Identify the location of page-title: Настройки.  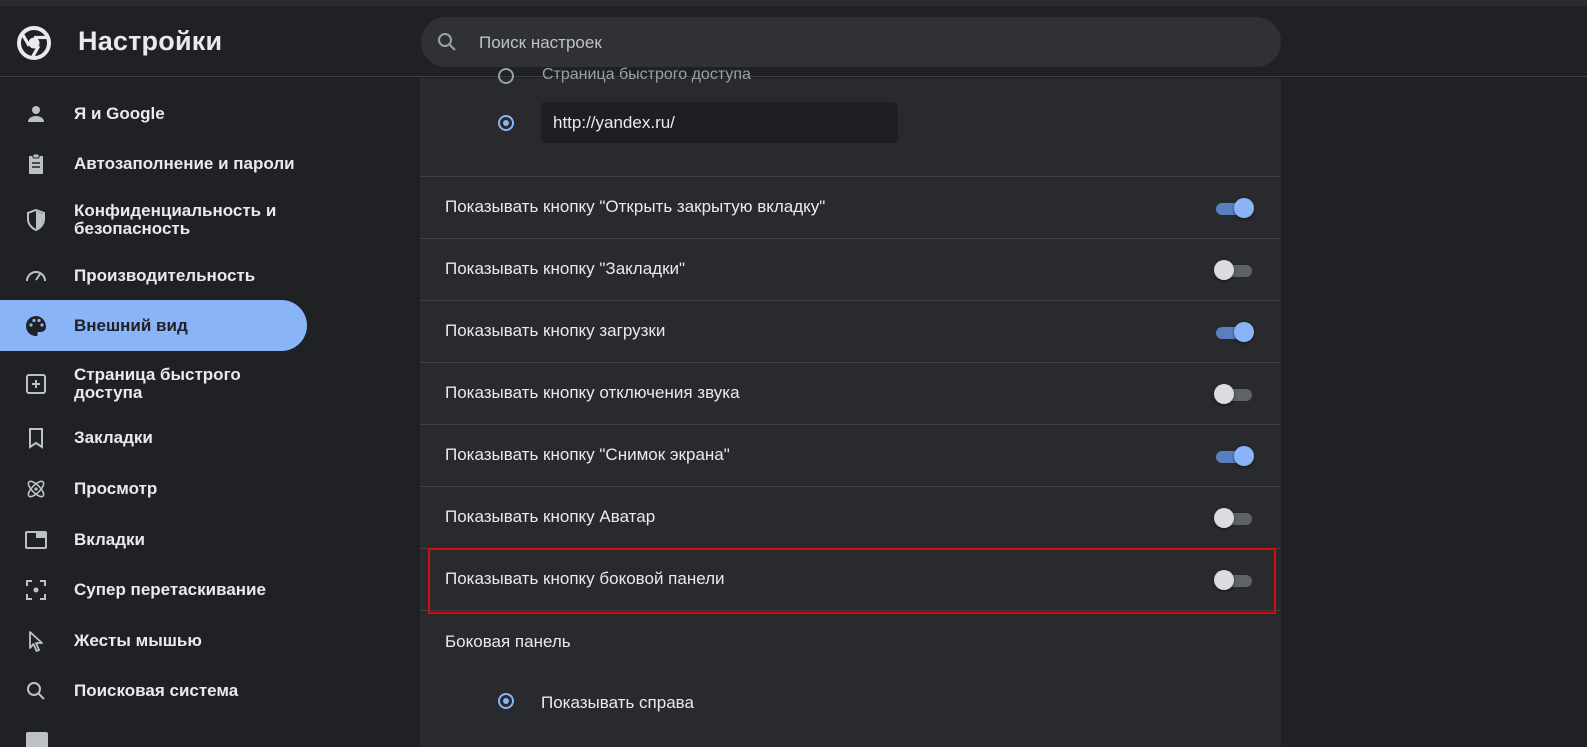
(150, 41).